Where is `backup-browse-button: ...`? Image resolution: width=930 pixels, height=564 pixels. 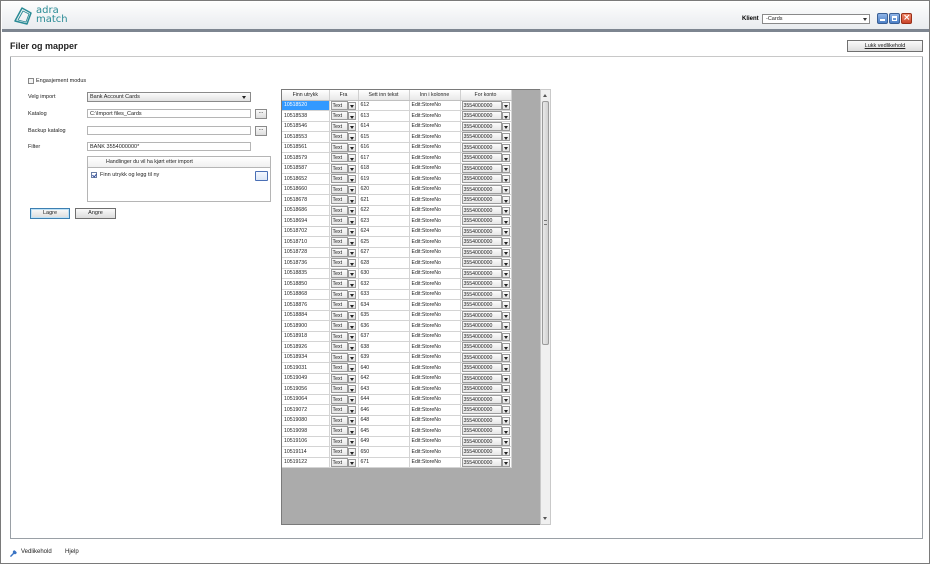 backup-browse-button: ... is located at coordinates (261, 131).